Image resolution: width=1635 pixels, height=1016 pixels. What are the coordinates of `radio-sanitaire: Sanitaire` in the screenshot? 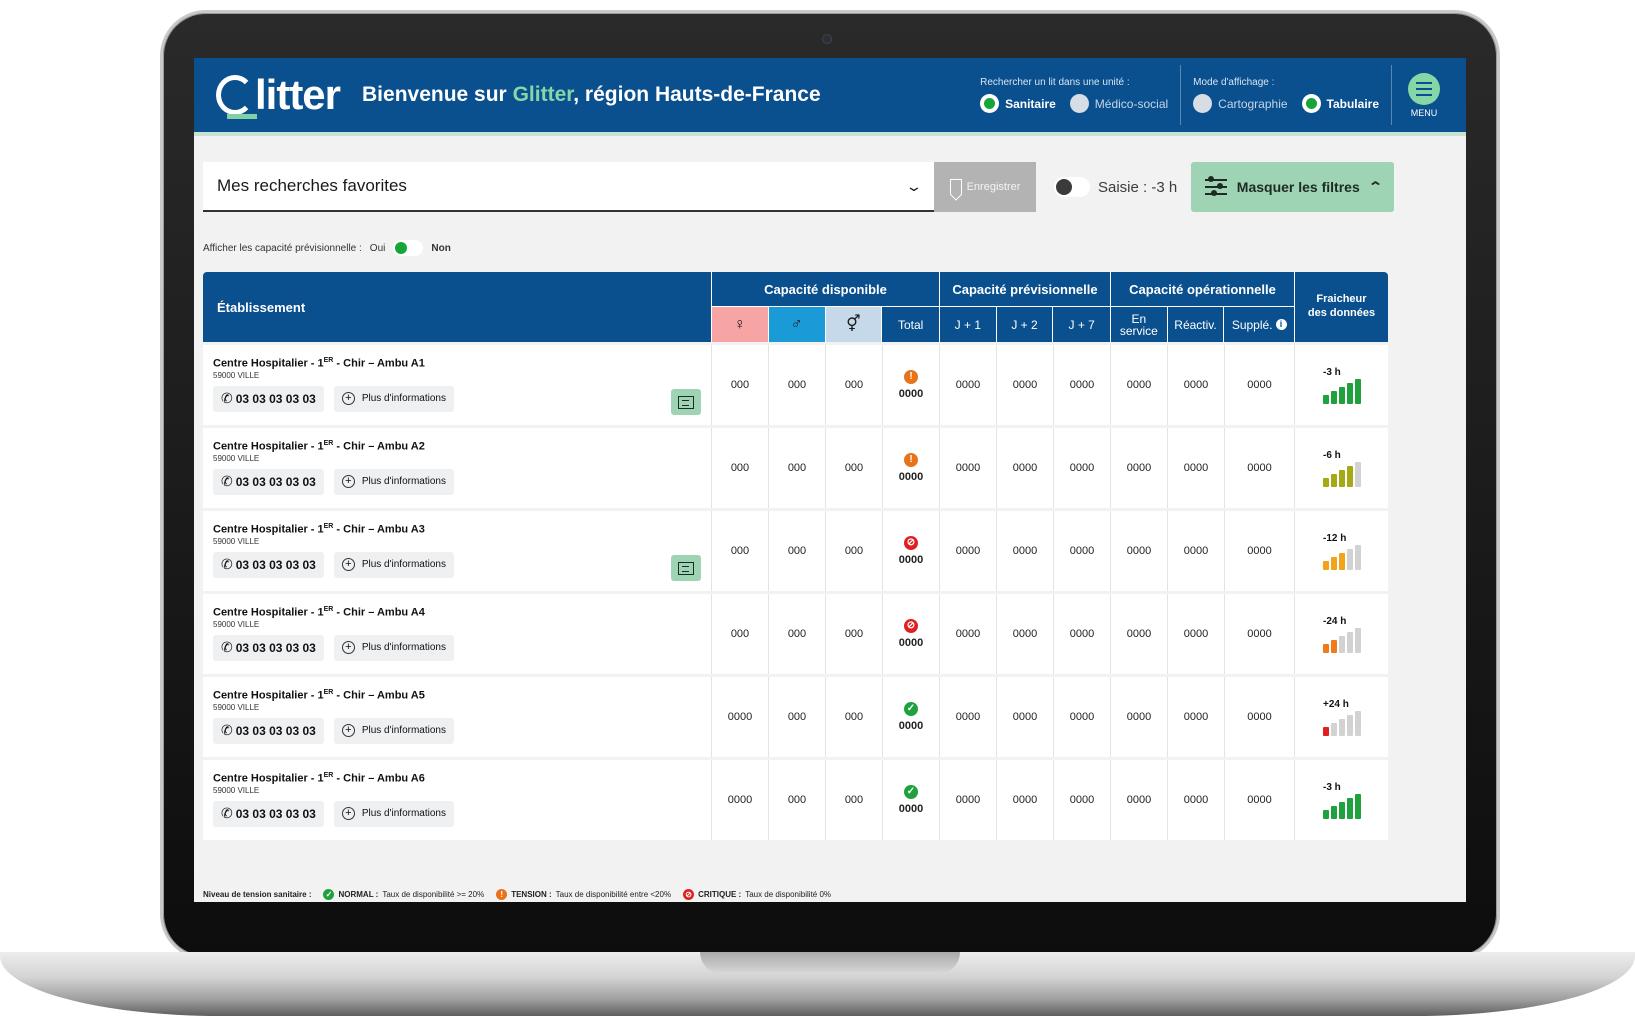 It's located at (1018, 103).